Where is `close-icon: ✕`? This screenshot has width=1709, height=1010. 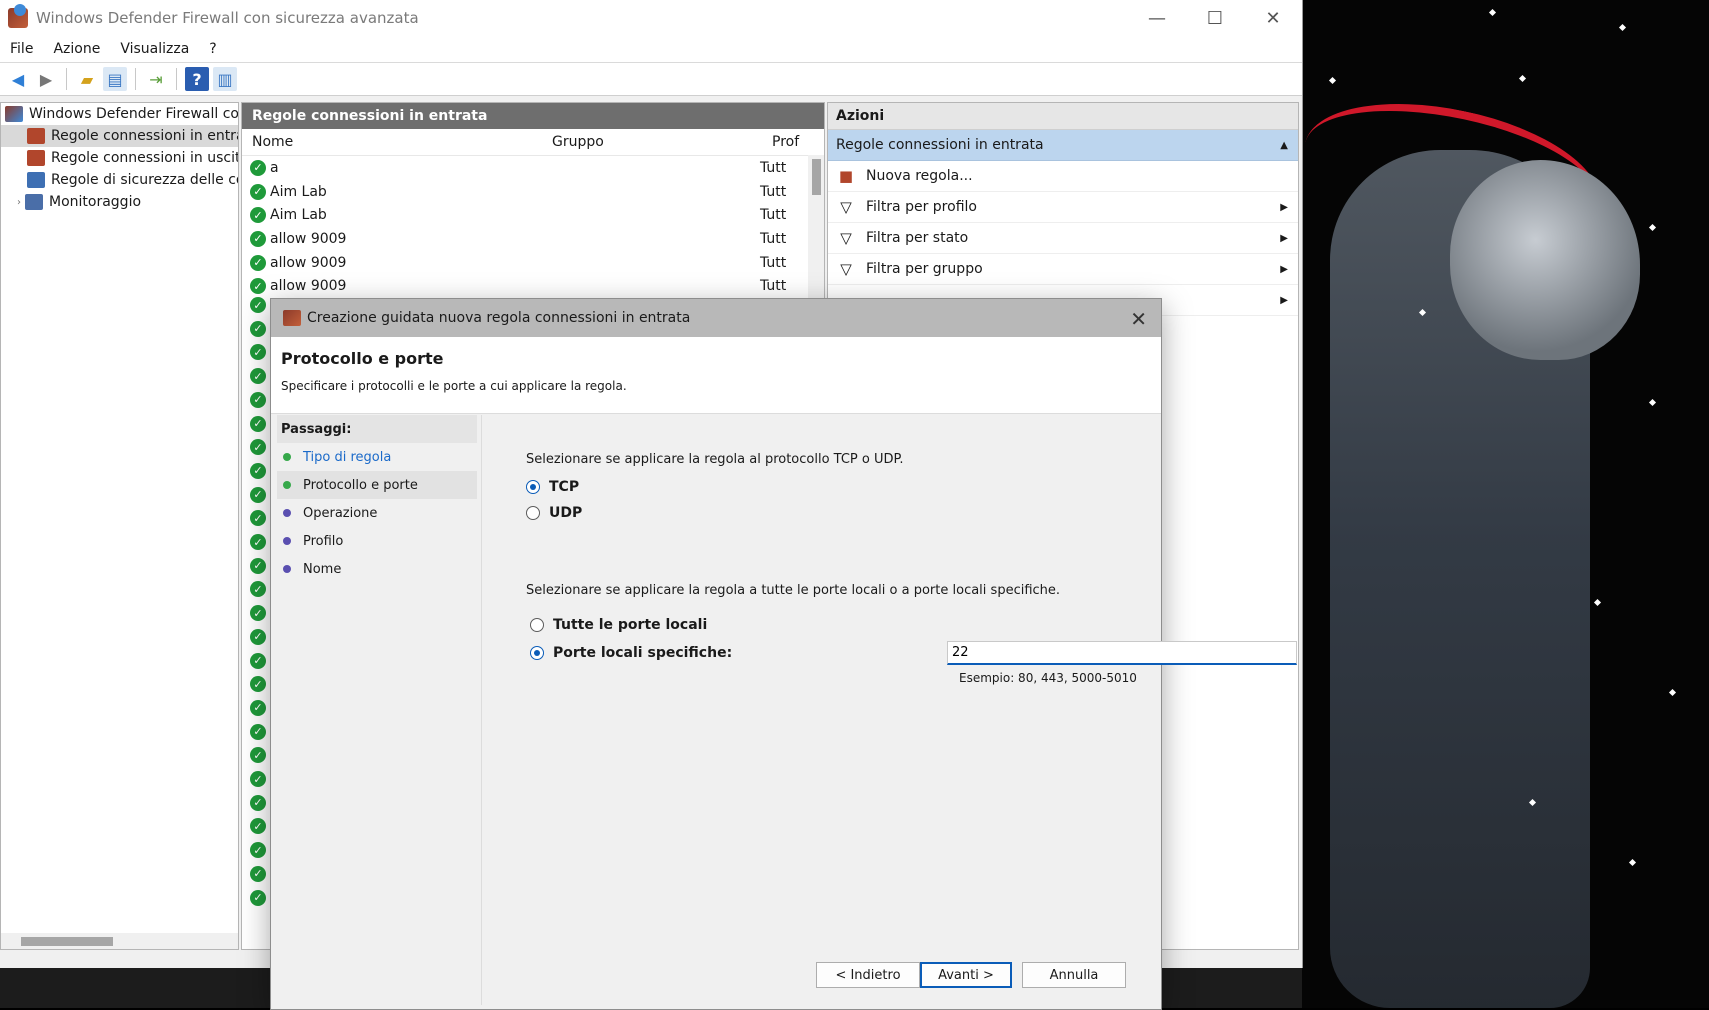 close-icon: ✕ is located at coordinates (1138, 319).